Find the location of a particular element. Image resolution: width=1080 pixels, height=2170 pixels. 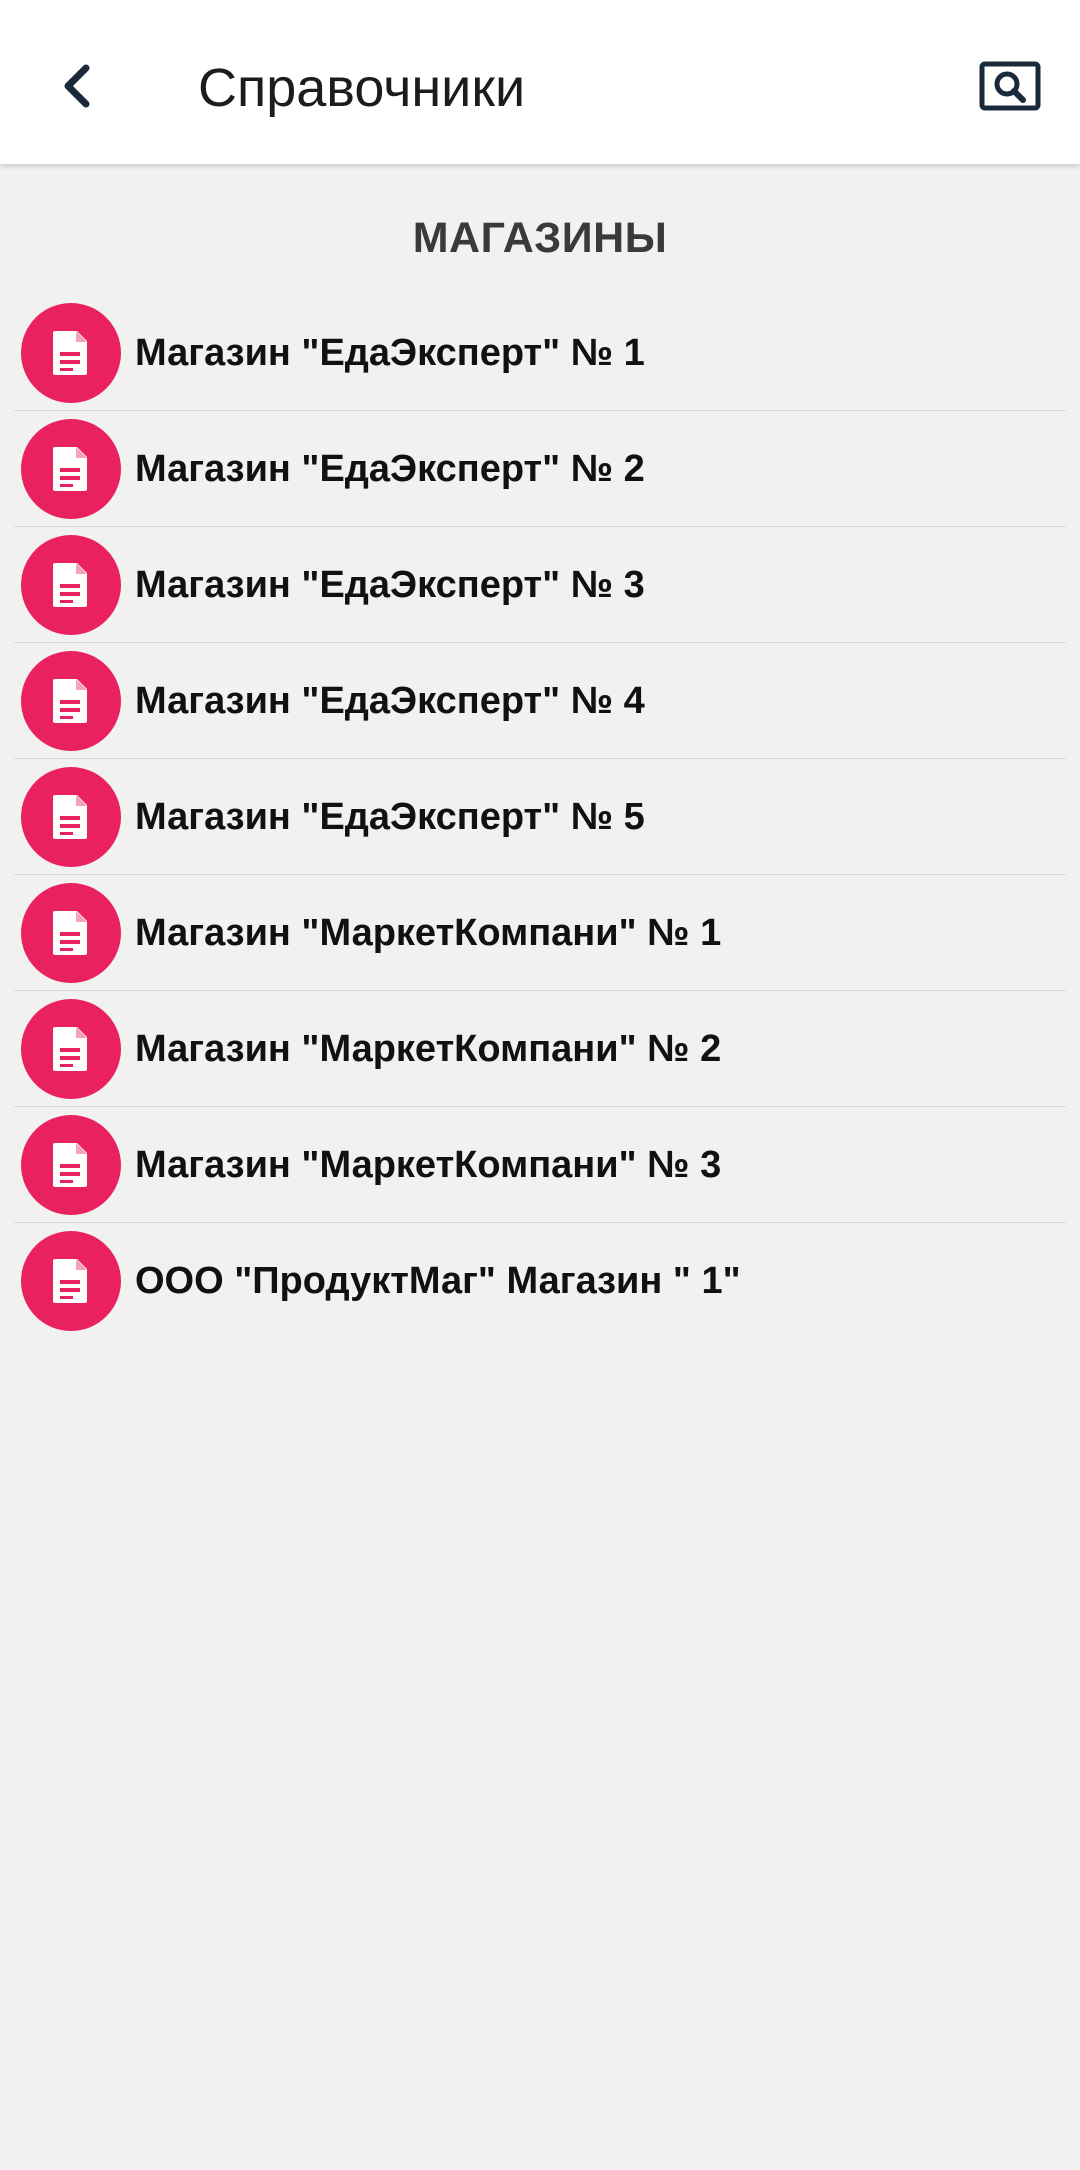

list-item-label: Магазин "МаркетКомпани" № 1 is located at coordinates (428, 932).